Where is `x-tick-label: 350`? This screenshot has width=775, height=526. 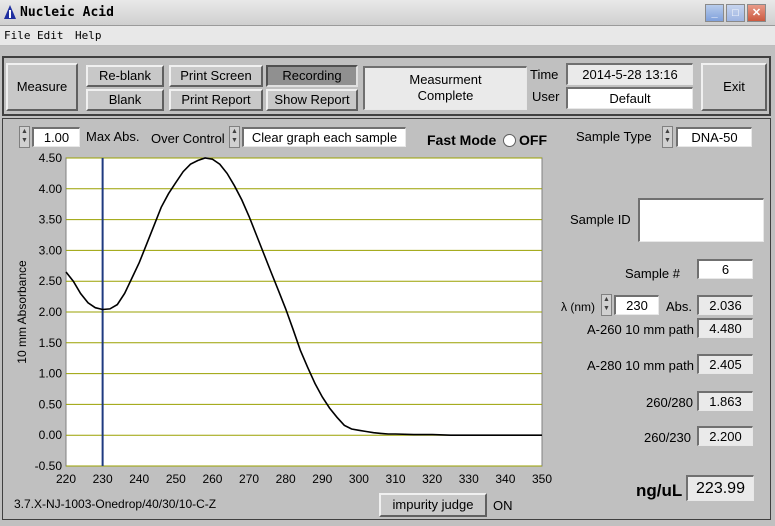
x-tick-label: 350 is located at coordinates (542, 479).